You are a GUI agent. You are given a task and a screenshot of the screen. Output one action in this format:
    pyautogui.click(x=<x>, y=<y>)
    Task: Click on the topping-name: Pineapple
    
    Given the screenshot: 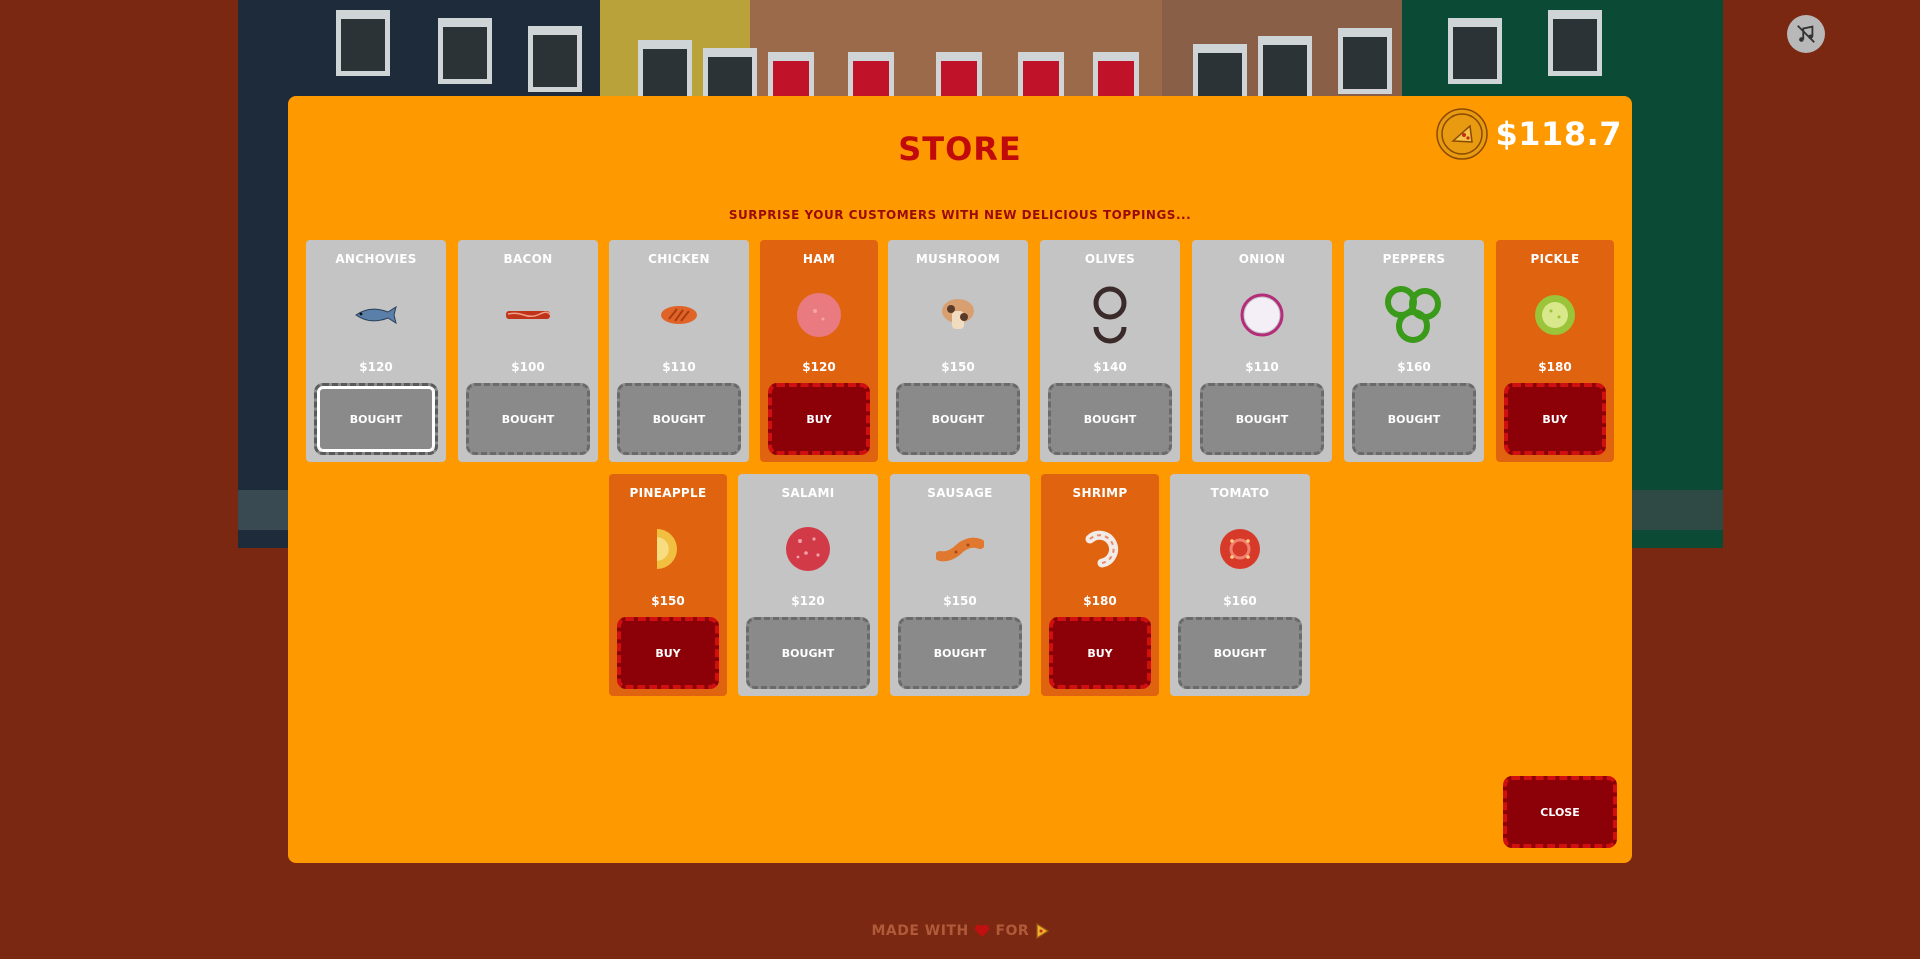 What is the action you would take?
    pyautogui.click(x=668, y=493)
    